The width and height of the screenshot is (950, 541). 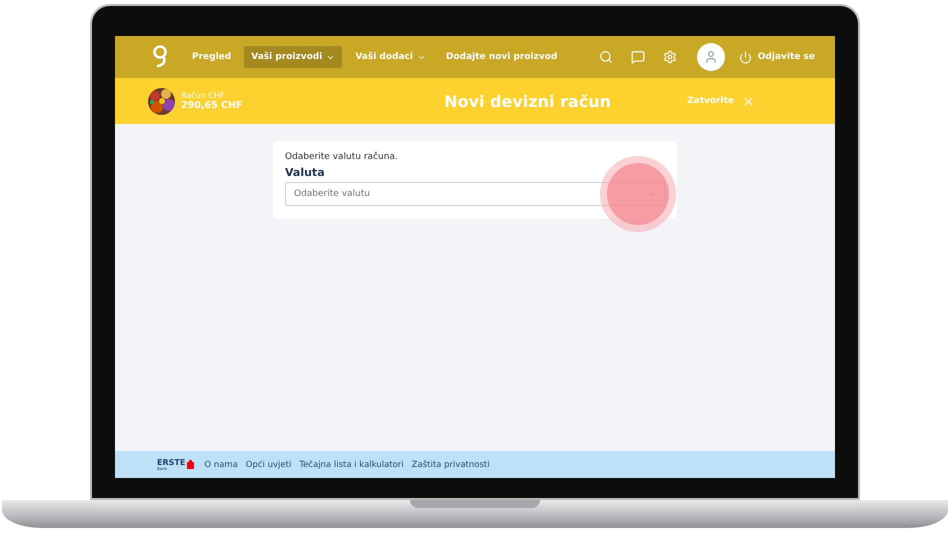 I want to click on nav-item: Pregled, so click(x=211, y=57).